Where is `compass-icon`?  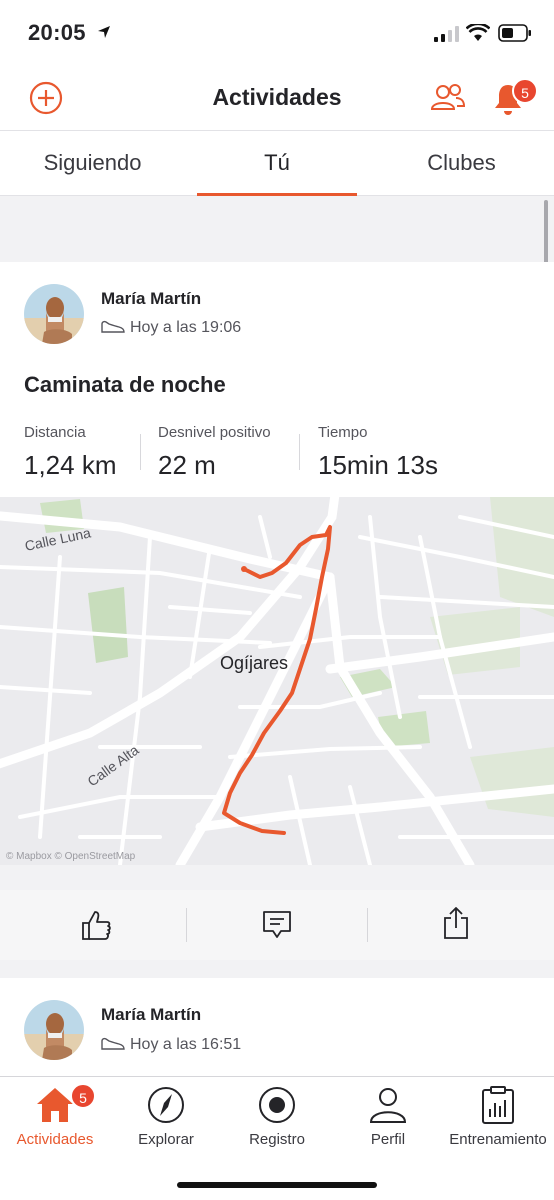 compass-icon is located at coordinates (166, 1105).